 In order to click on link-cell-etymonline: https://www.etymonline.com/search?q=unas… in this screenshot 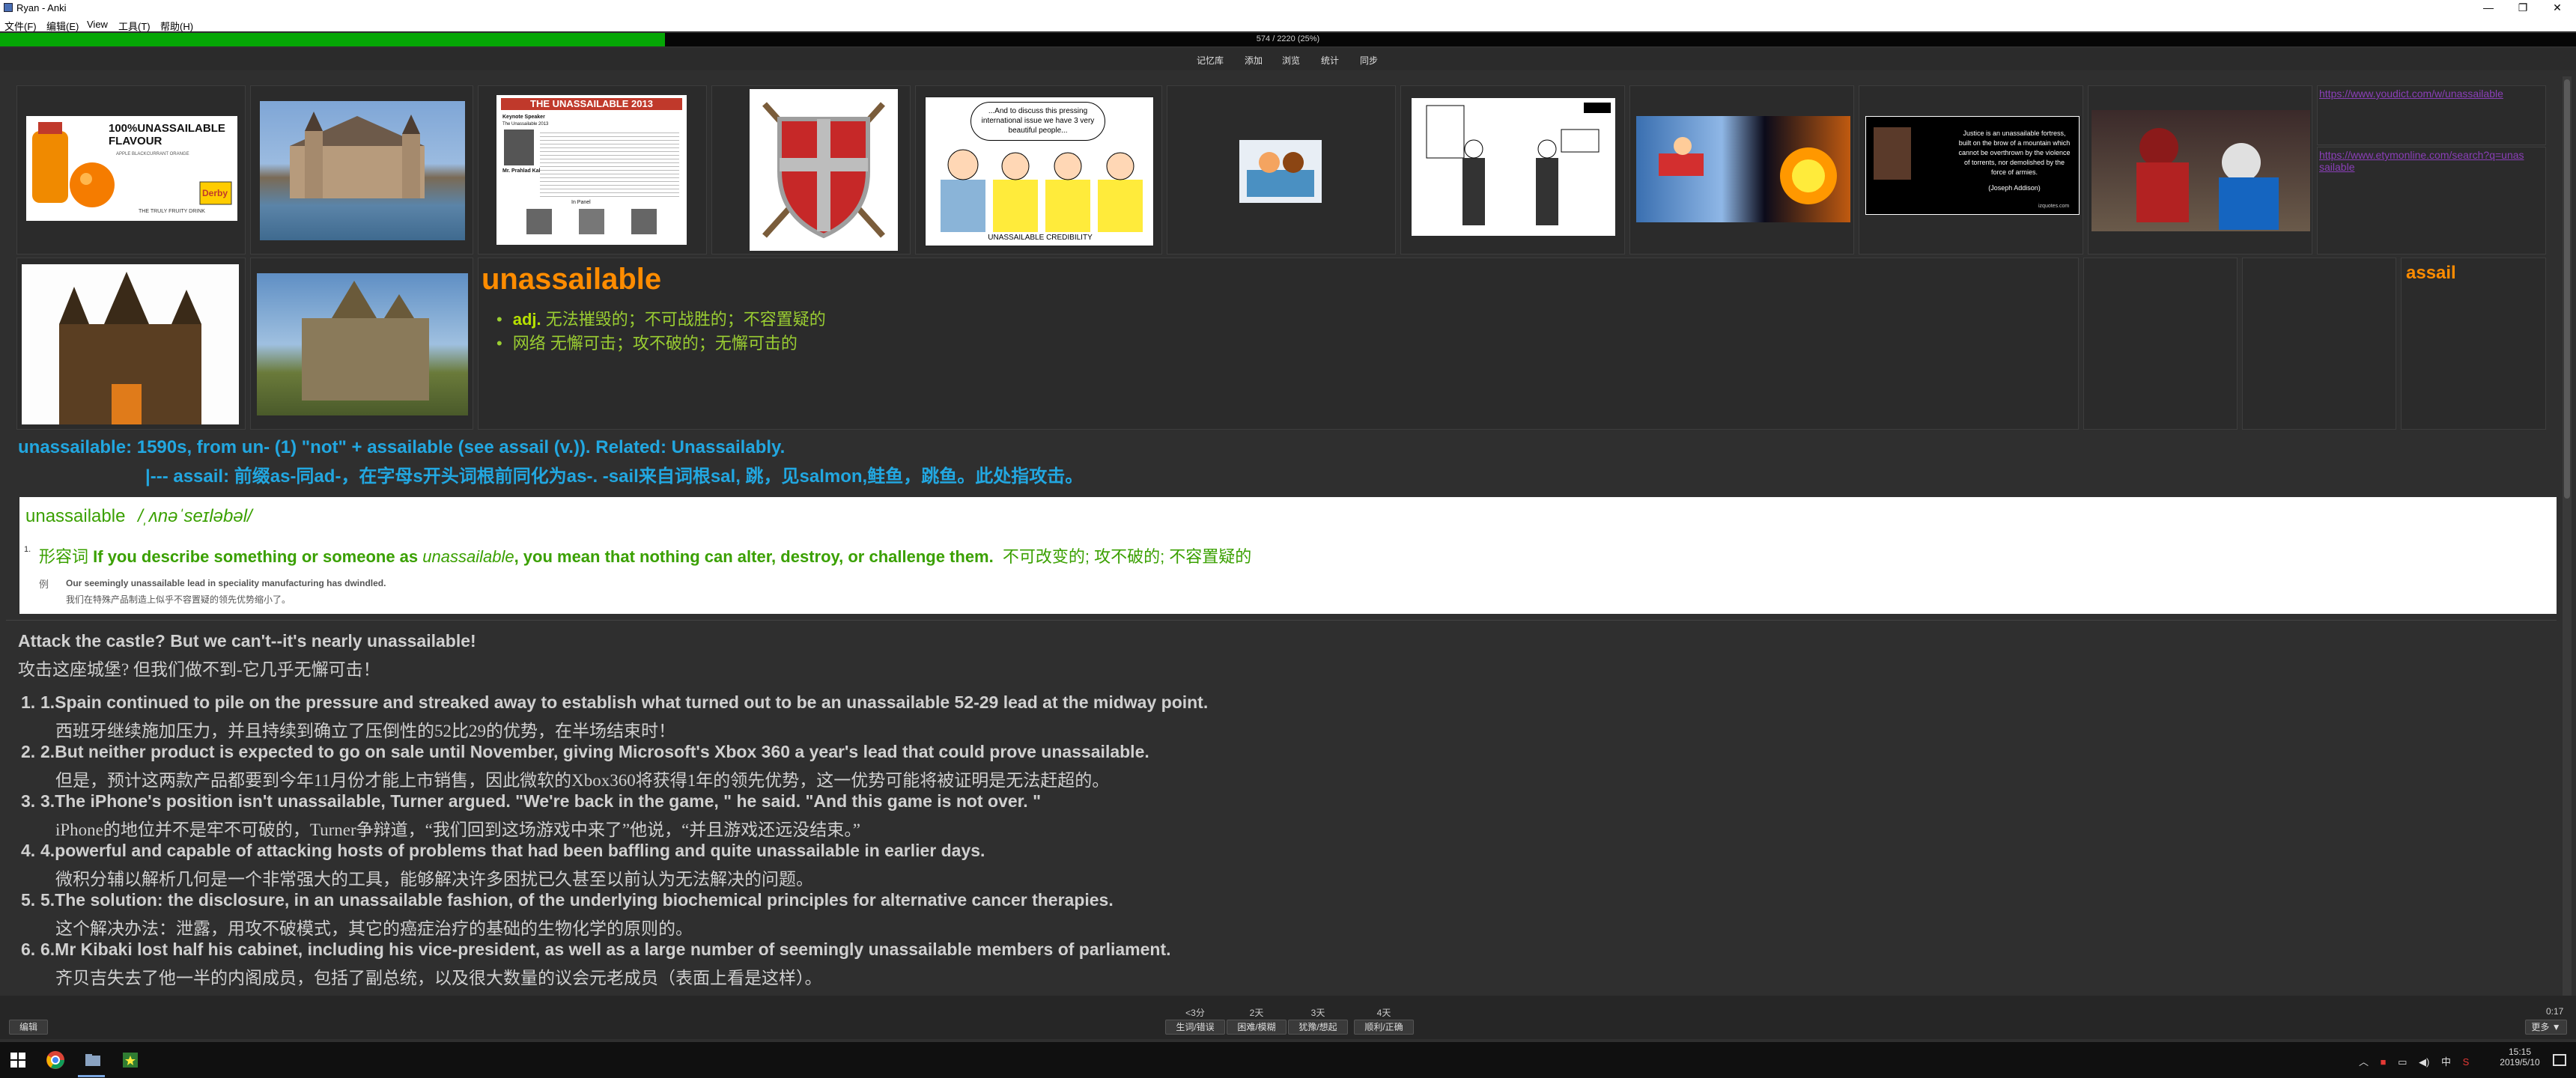, I will do `click(2431, 201)`.